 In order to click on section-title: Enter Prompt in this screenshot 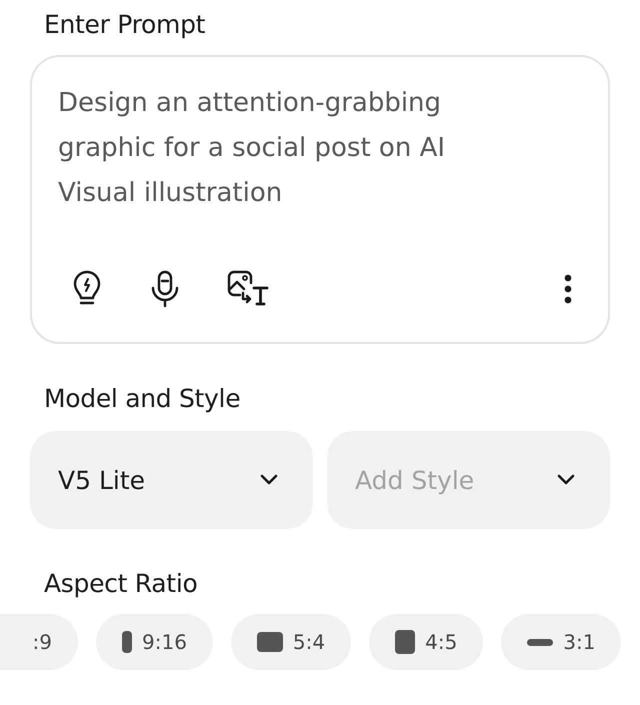, I will do `click(125, 24)`.